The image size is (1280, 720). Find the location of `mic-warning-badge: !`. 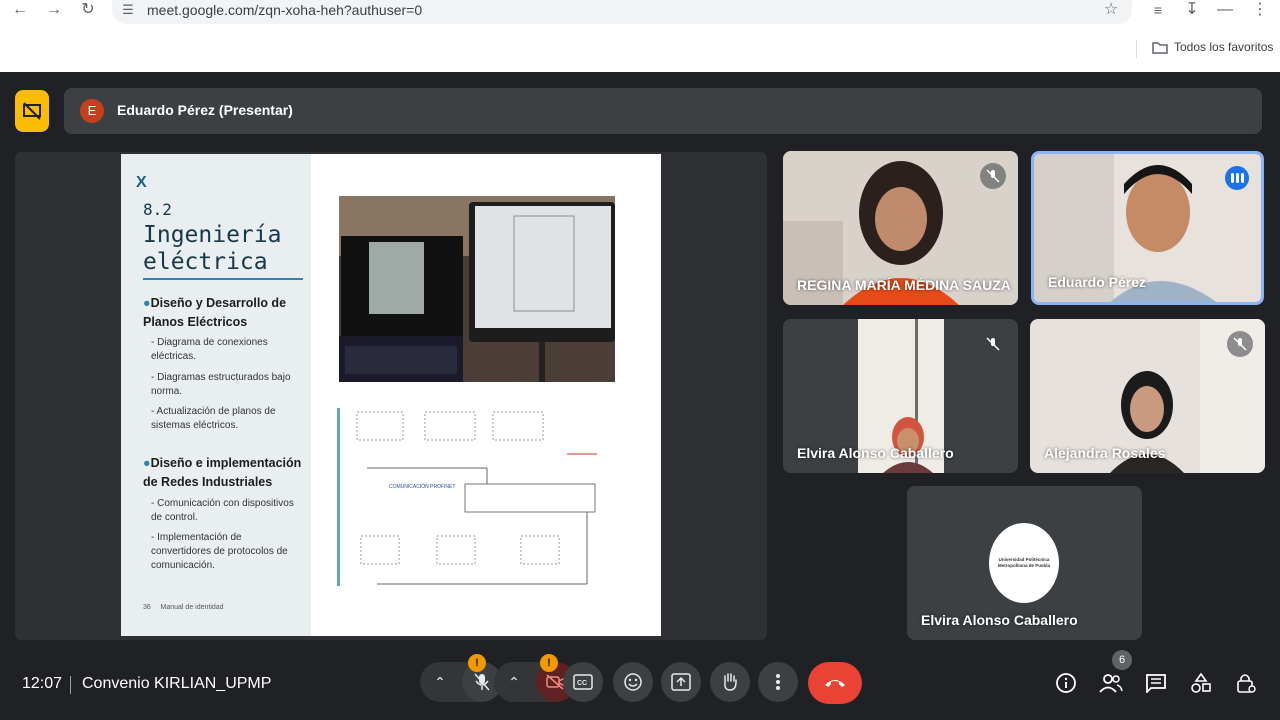

mic-warning-badge: ! is located at coordinates (477, 663).